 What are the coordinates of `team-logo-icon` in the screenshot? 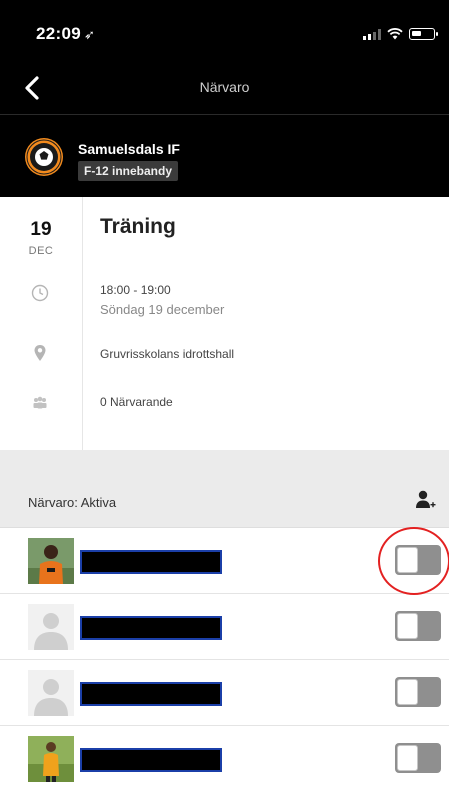 It's located at (44, 157).